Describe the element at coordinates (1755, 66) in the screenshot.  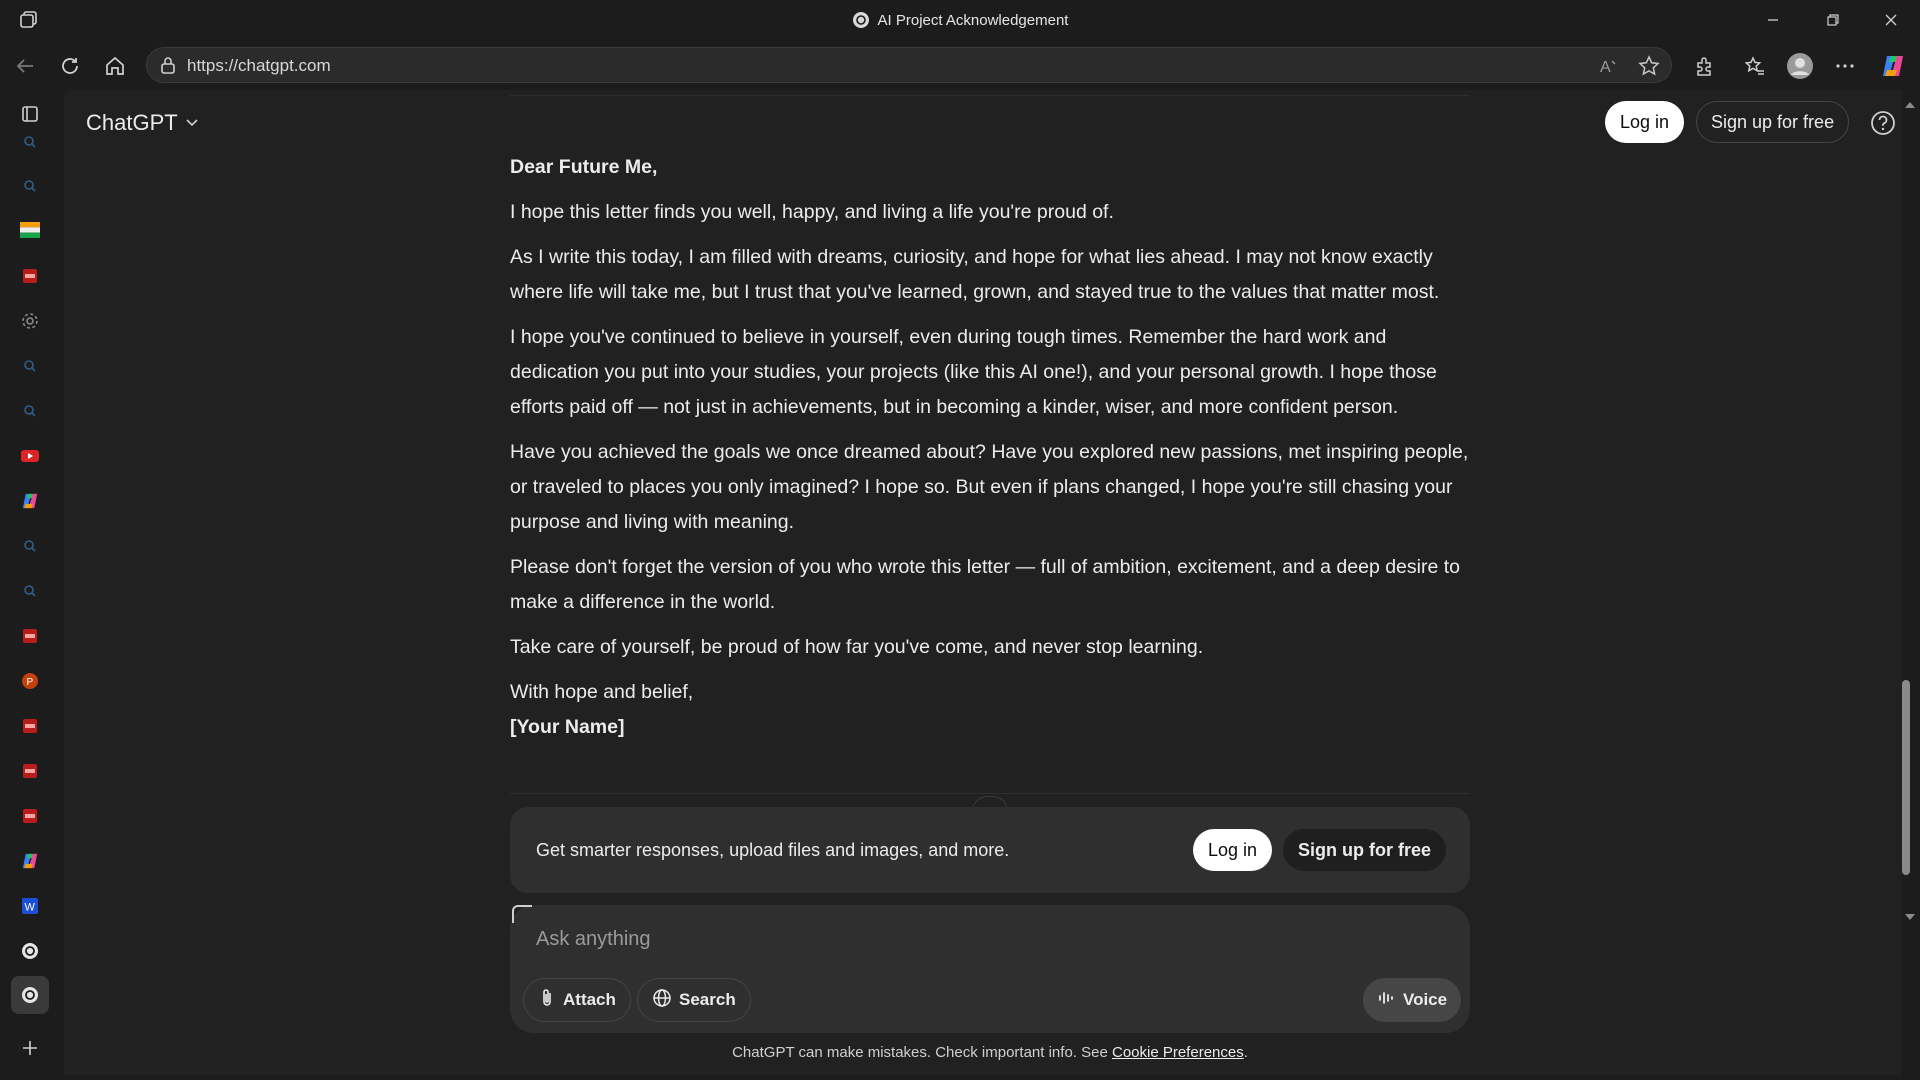
I see `favorites-icon` at that location.